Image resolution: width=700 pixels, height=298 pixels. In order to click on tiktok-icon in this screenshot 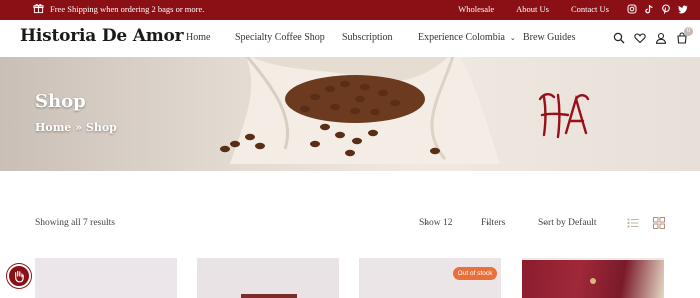, I will do `click(649, 9)`.